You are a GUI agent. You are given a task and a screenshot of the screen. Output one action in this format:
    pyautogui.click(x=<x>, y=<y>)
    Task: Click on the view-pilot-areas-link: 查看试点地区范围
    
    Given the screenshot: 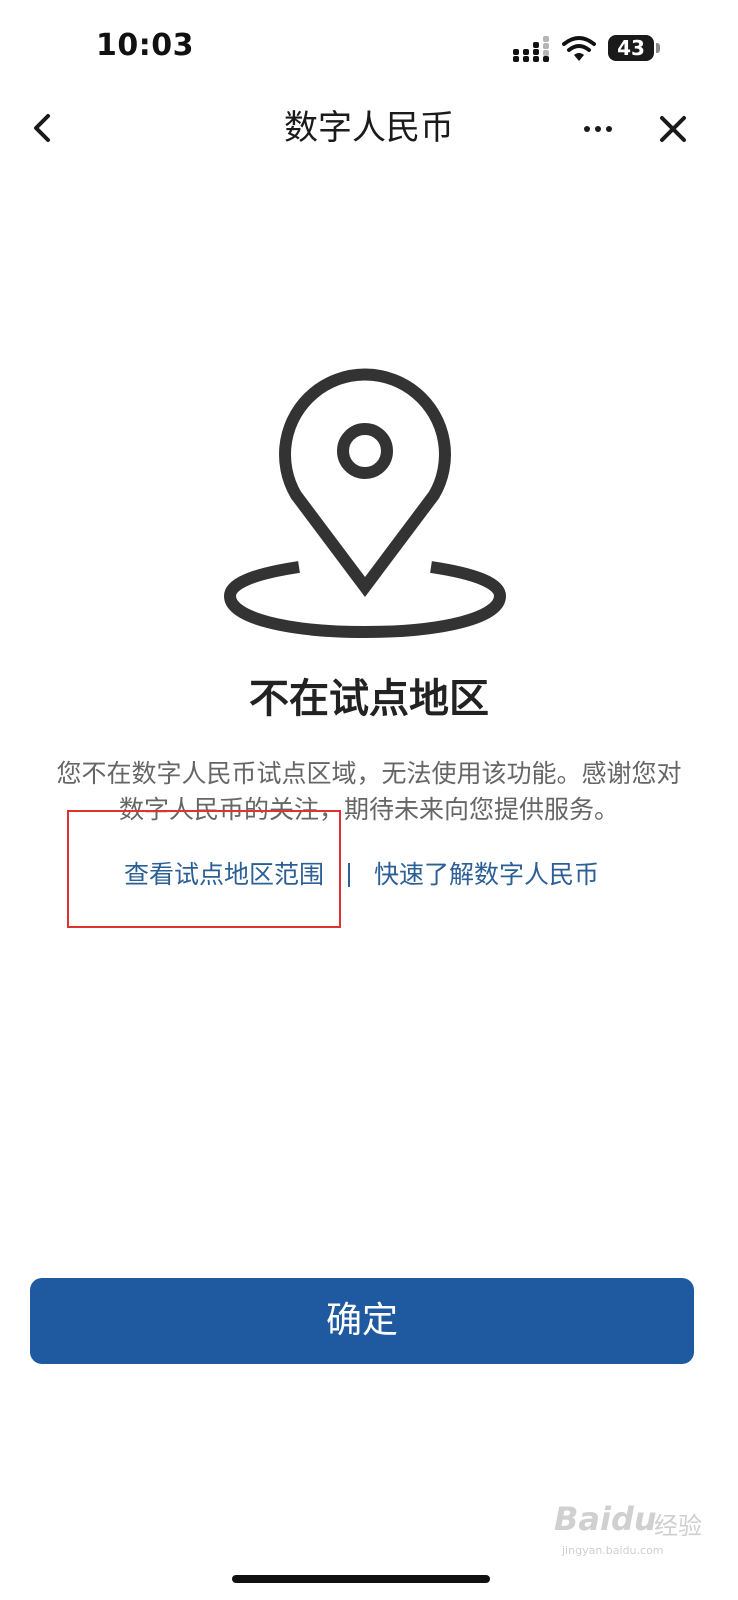 What is the action you would take?
    pyautogui.click(x=224, y=875)
    